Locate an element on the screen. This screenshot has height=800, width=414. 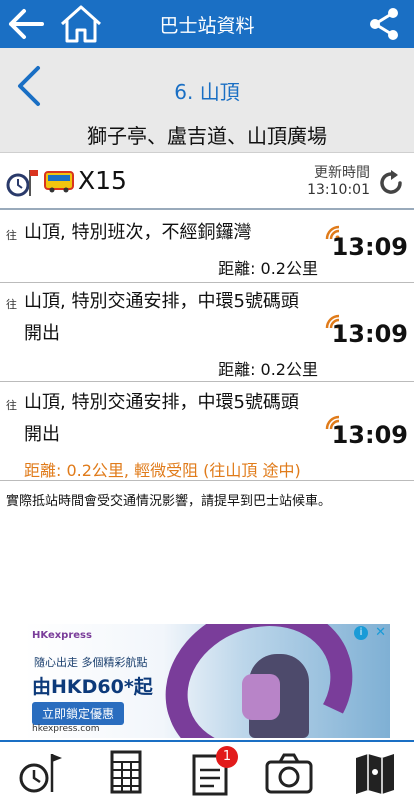
eta-destination: 山頂, 特別班次，不經銅鑼灣 is located at coordinates (138, 232).